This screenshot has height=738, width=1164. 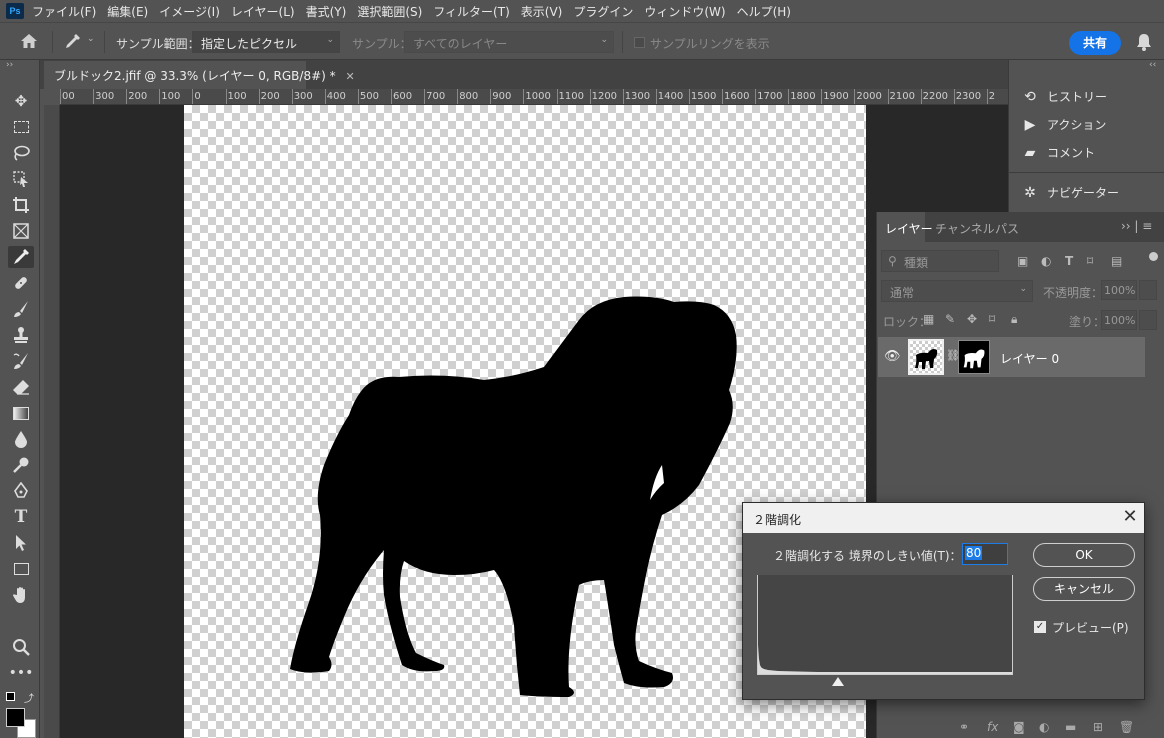 What do you see at coordinates (1090, 261) in the screenshot?
I see `filter-shape-icon: ⌑` at bounding box center [1090, 261].